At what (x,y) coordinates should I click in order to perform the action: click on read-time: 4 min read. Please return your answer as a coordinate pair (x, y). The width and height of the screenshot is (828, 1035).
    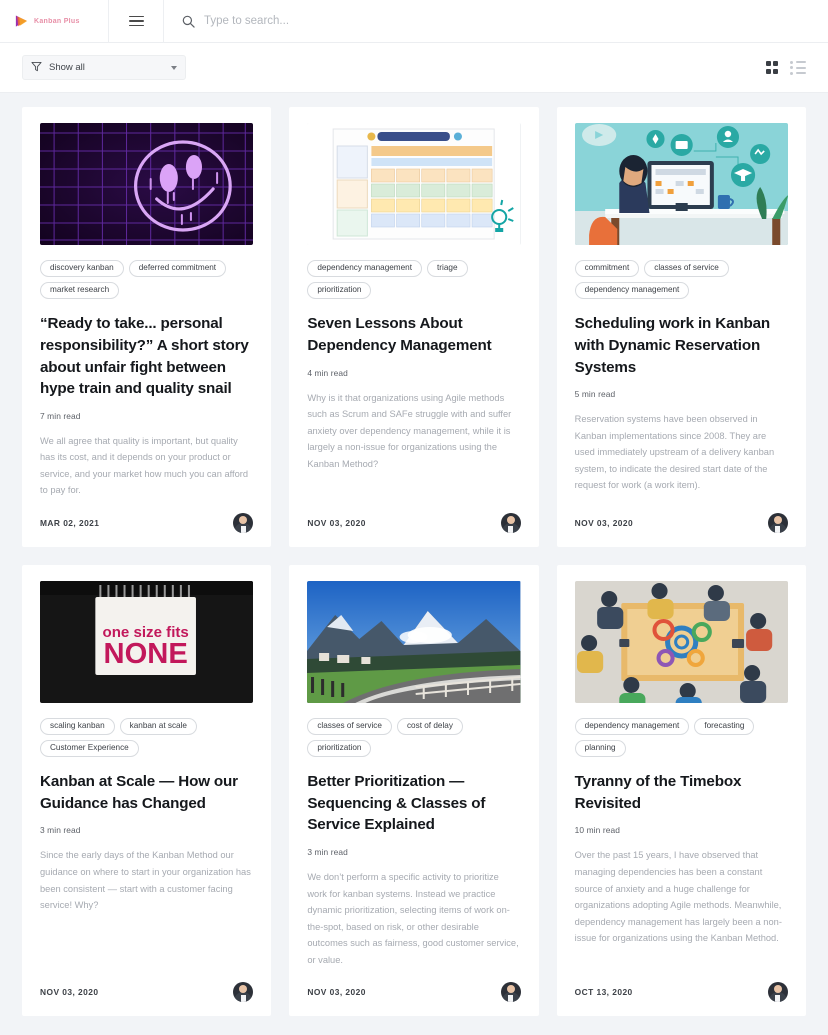
    Looking at the image, I should click on (327, 372).